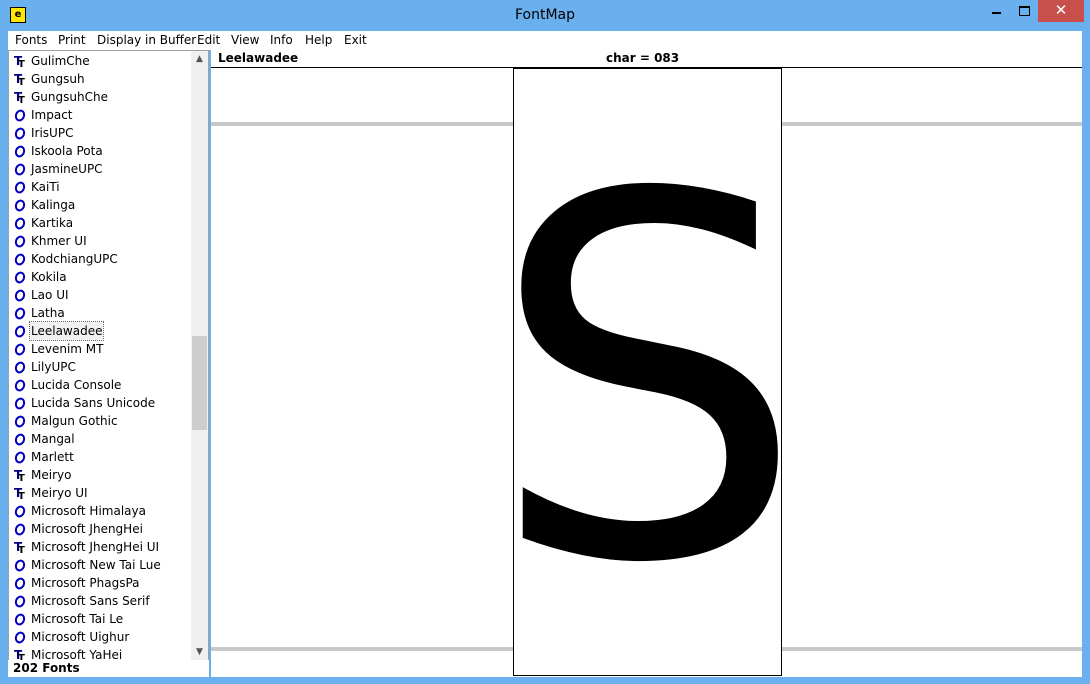 Image resolution: width=1090 pixels, height=684 pixels. What do you see at coordinates (100, 475) in the screenshot?
I see `font-list-item: T T Meiryo` at bounding box center [100, 475].